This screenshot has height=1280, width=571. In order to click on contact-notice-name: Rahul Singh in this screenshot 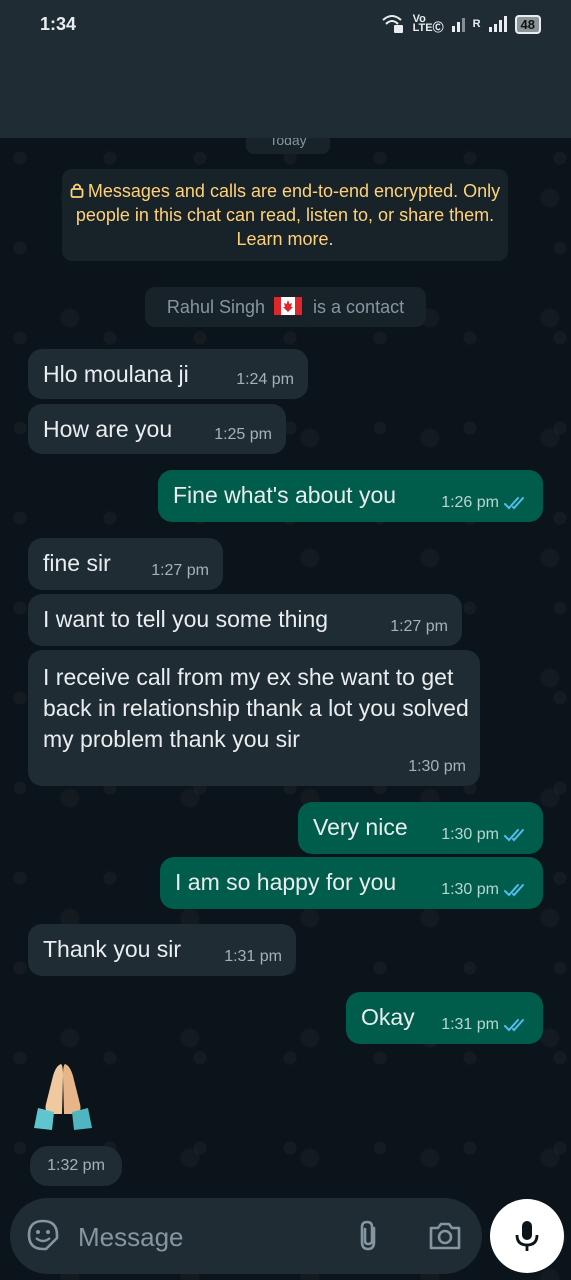, I will do `click(215, 307)`.